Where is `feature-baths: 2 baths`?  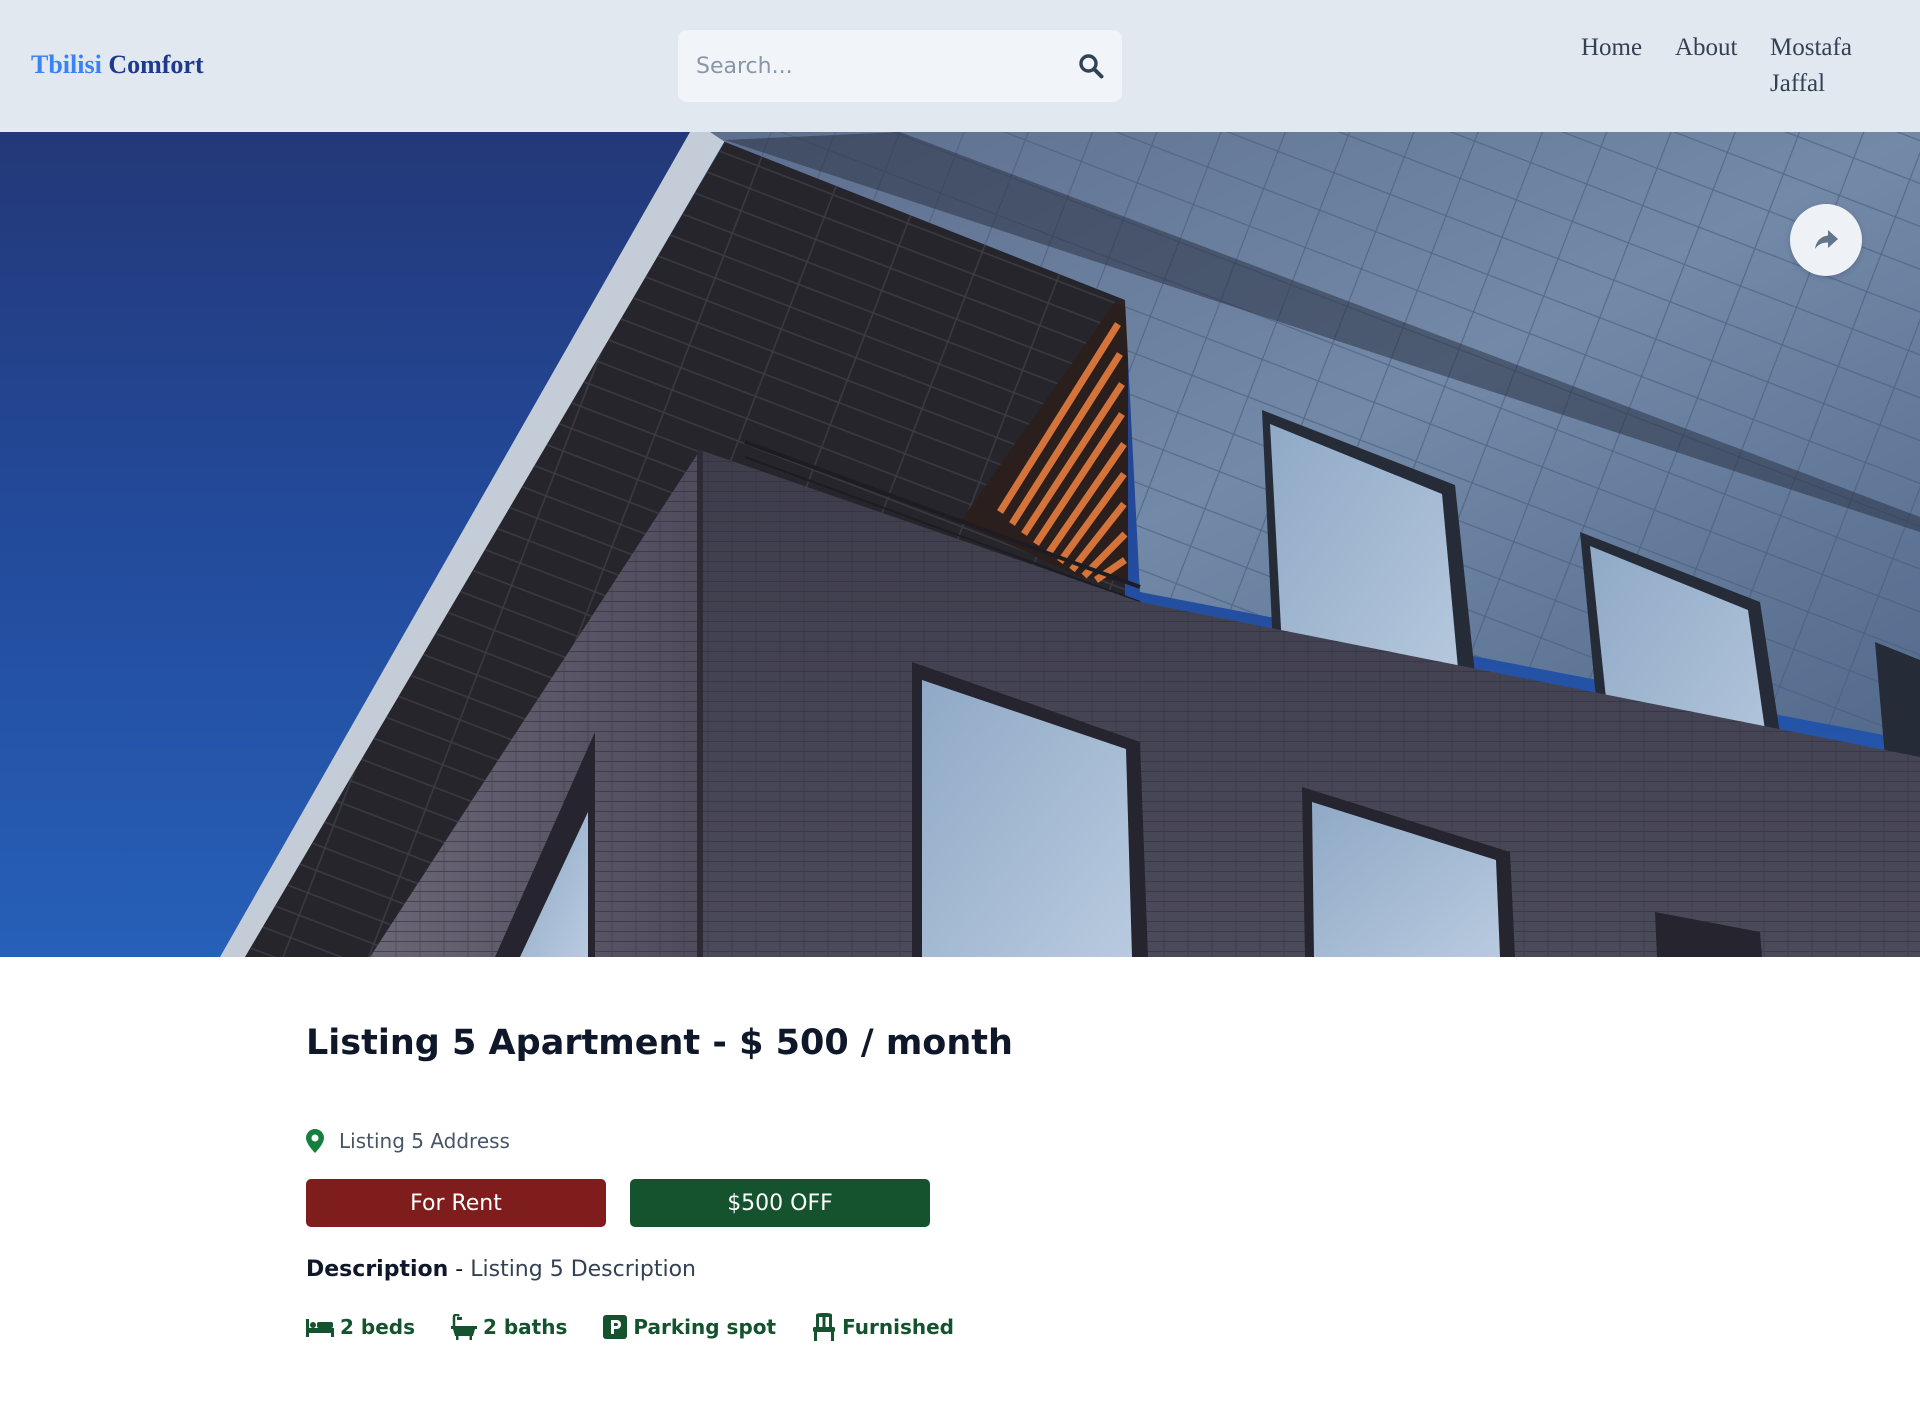
feature-baths: 2 baths is located at coordinates (509, 1327).